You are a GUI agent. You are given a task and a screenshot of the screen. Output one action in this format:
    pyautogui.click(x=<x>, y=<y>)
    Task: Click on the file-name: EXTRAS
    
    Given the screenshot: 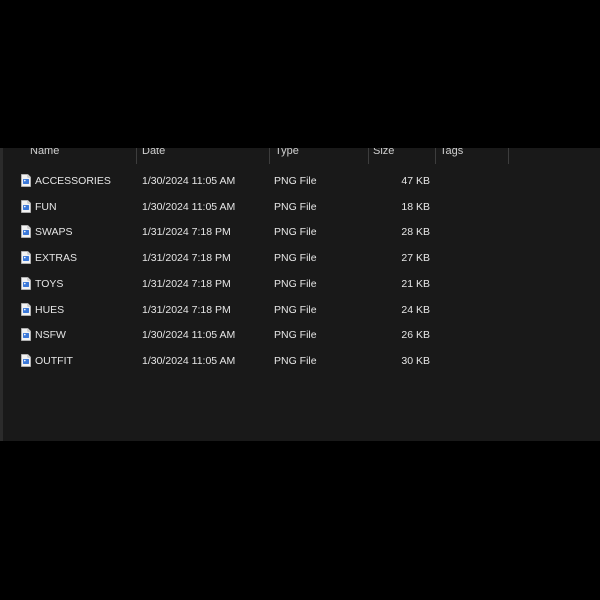 What is the action you would take?
    pyautogui.click(x=56, y=258)
    